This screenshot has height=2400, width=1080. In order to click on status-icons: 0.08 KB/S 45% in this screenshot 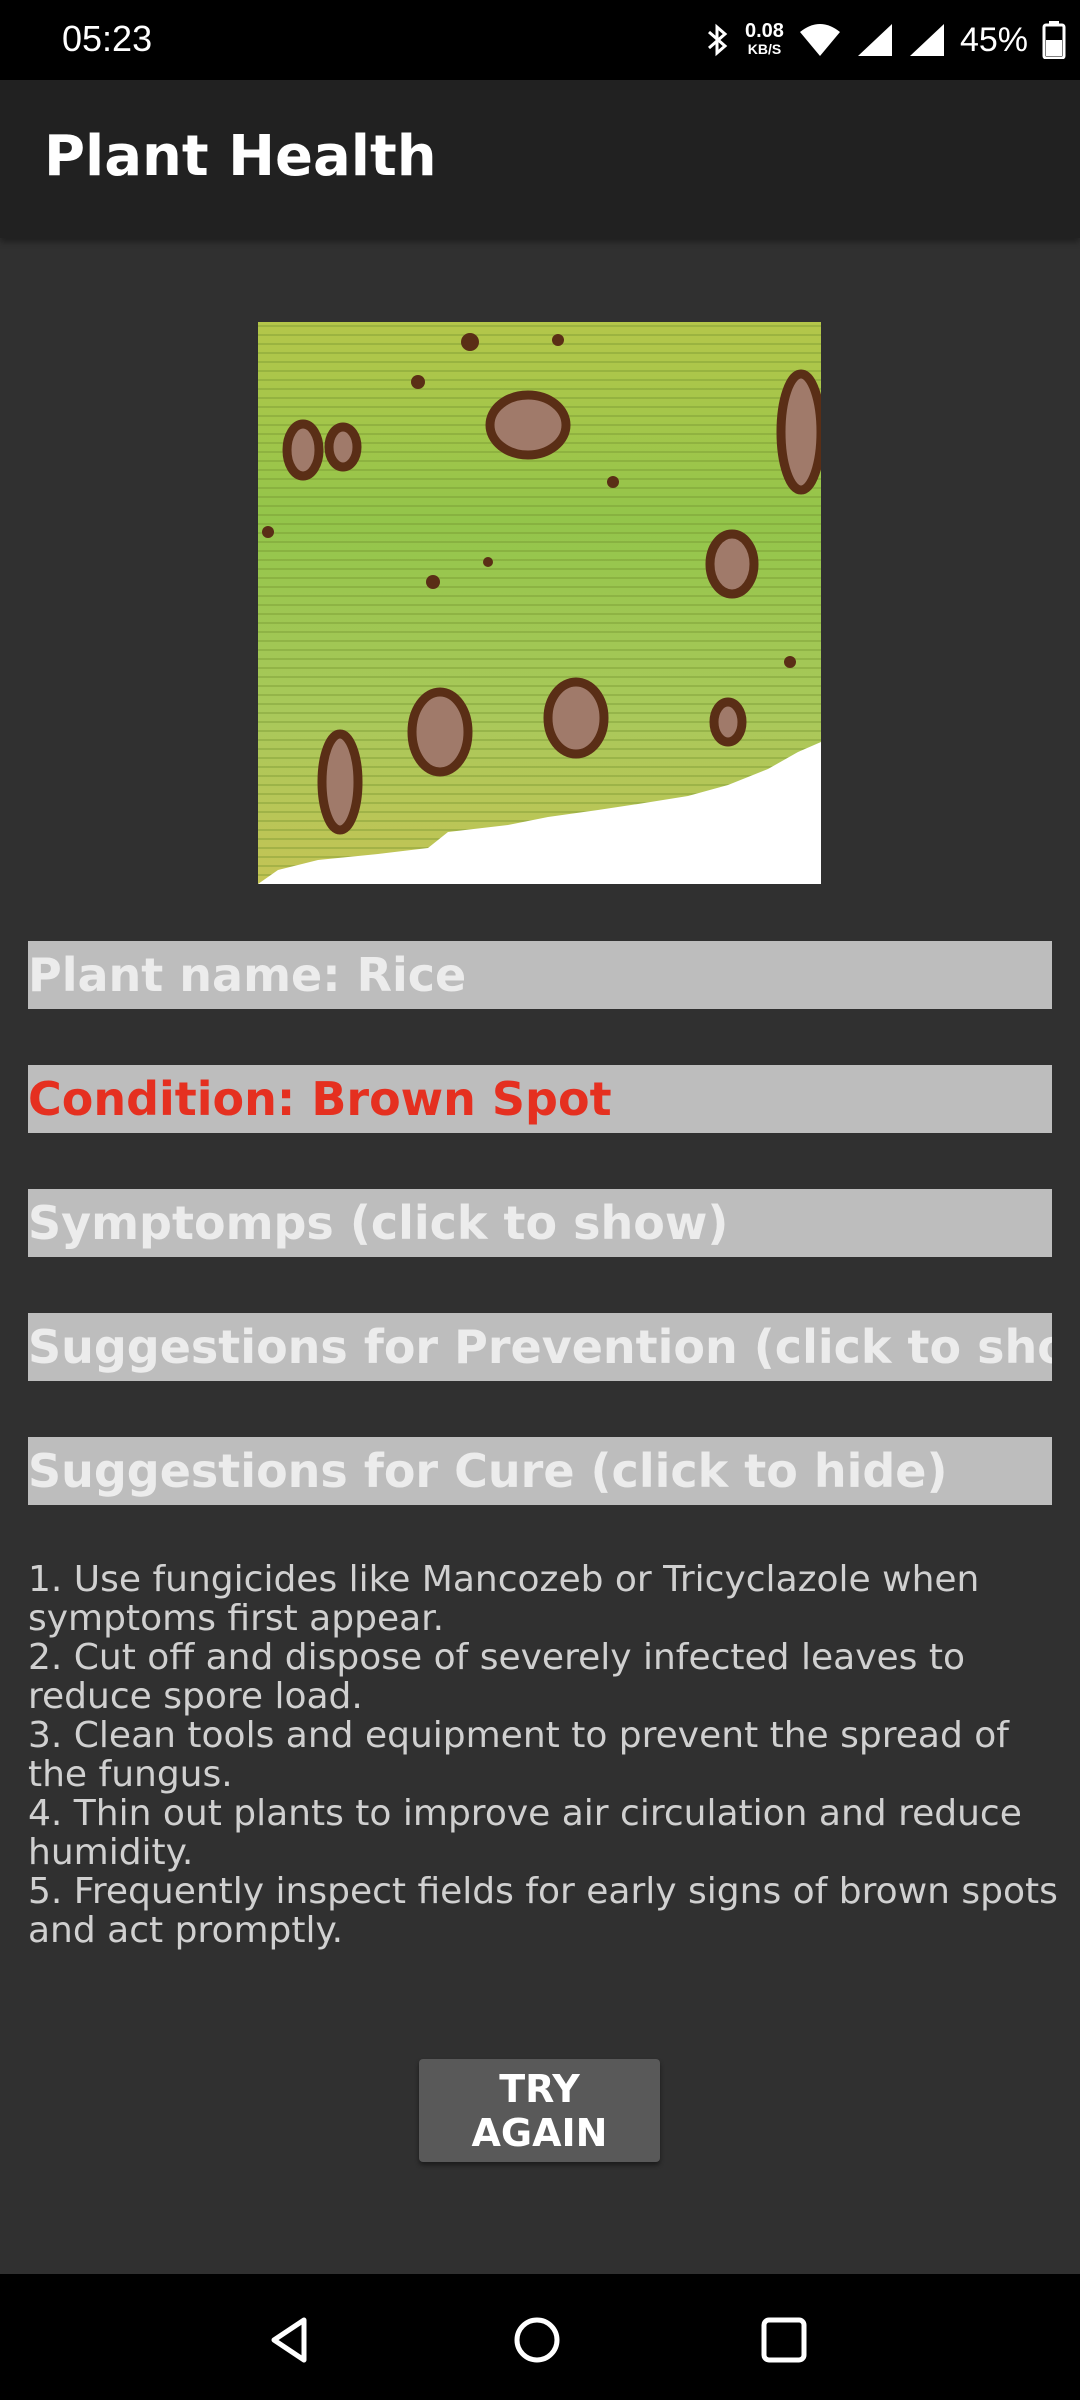, I will do `click(892, 40)`.